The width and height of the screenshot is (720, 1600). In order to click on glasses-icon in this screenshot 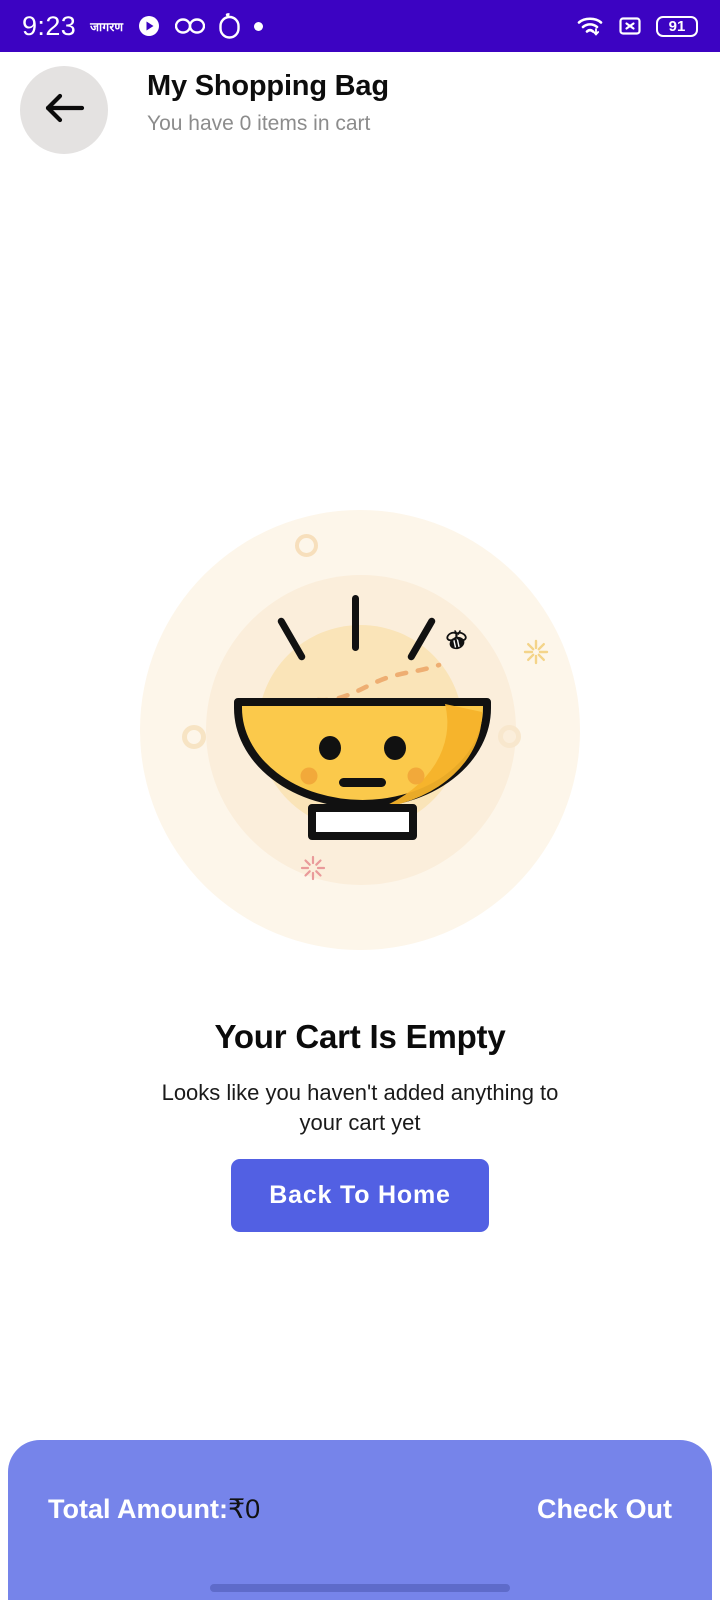, I will do `click(190, 26)`.